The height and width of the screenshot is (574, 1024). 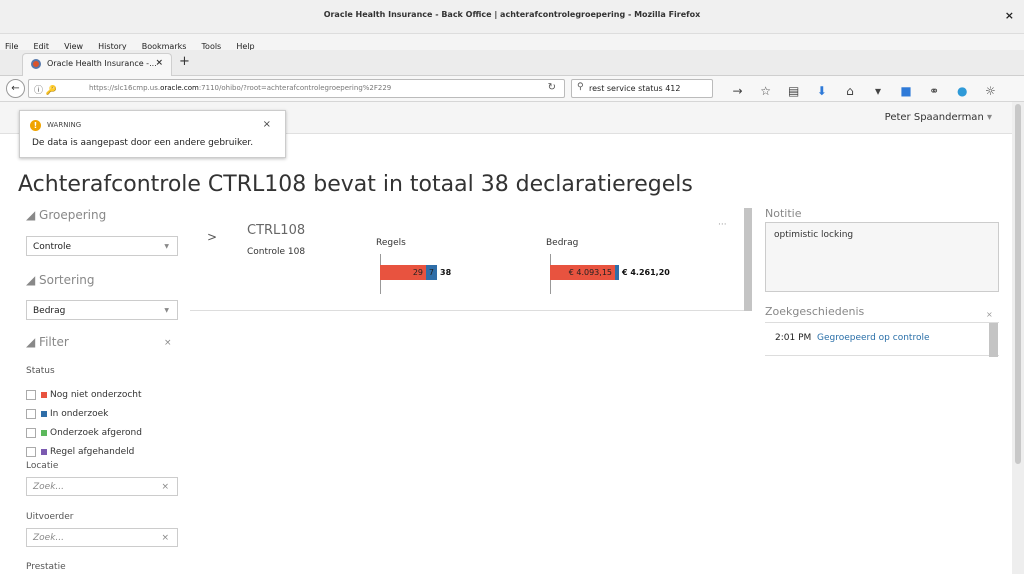 What do you see at coordinates (64, 125) in the screenshot?
I see `toast-title: WARNING` at bounding box center [64, 125].